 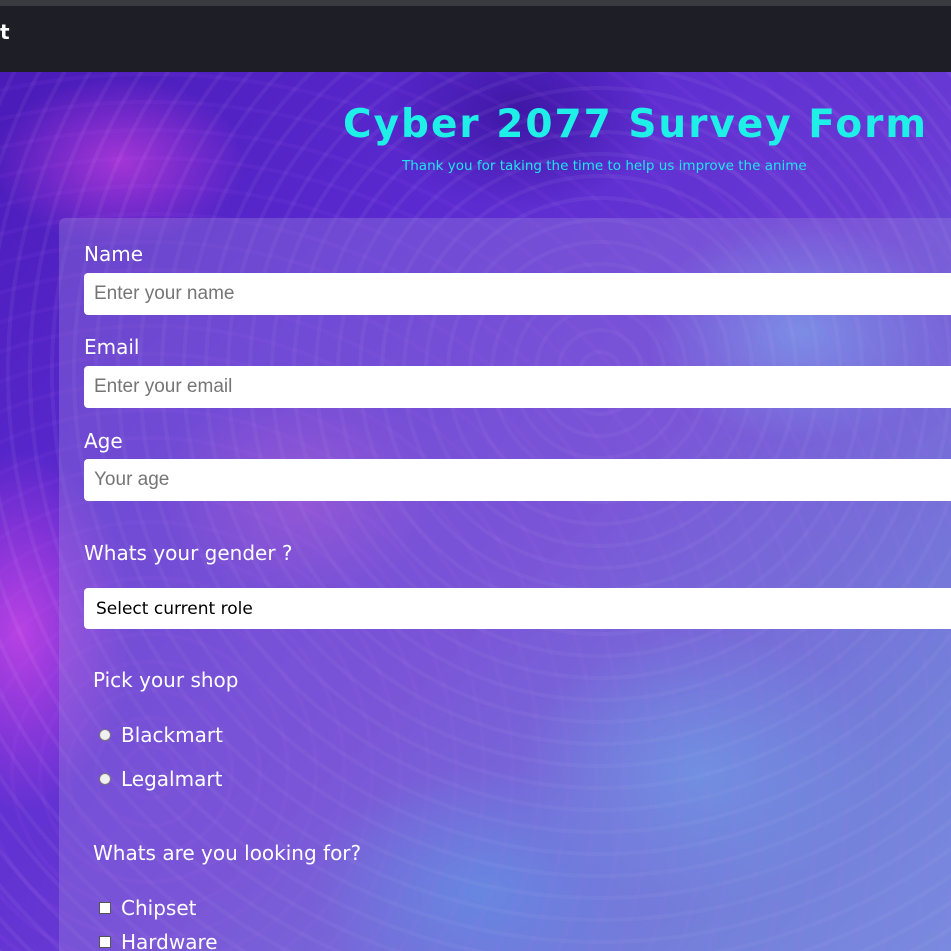 What do you see at coordinates (166, 680) in the screenshot?
I see `shop-question-label: Pick your shop` at bounding box center [166, 680].